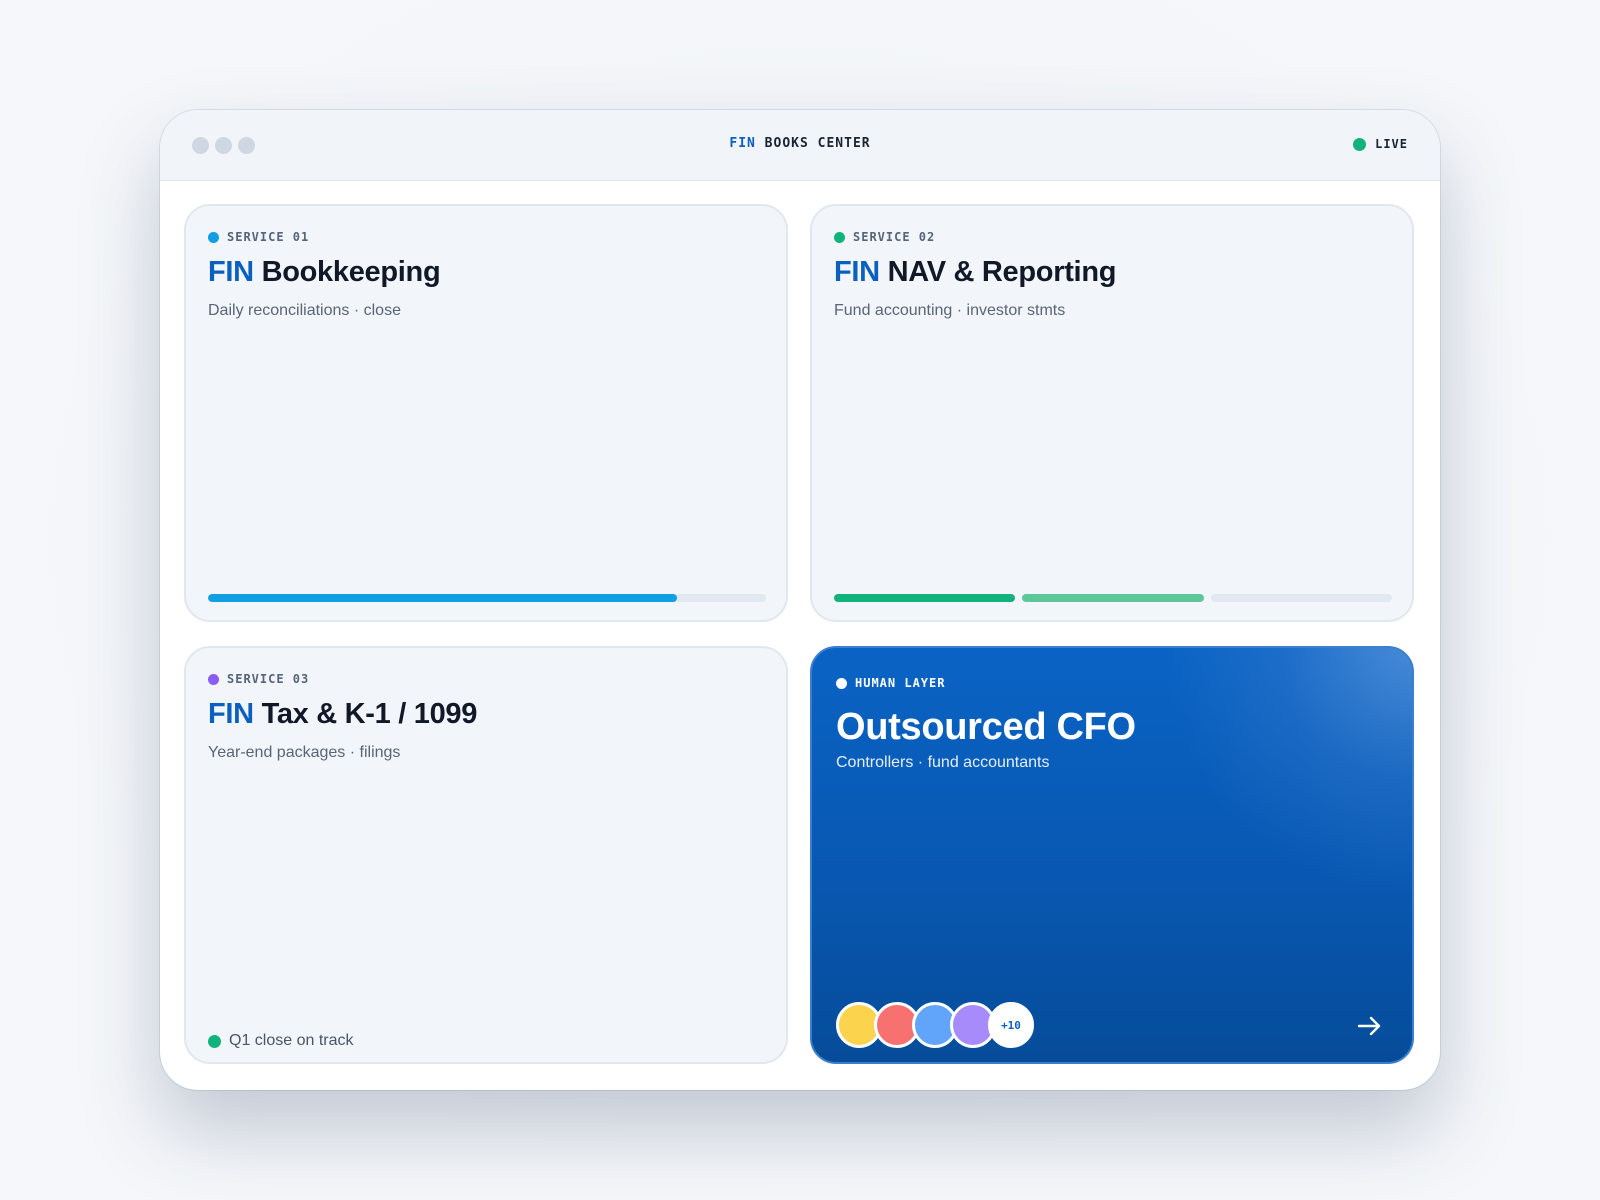 This screenshot has width=1600, height=1200. I want to click on service-tag-label: SERVICE 03, so click(268, 679).